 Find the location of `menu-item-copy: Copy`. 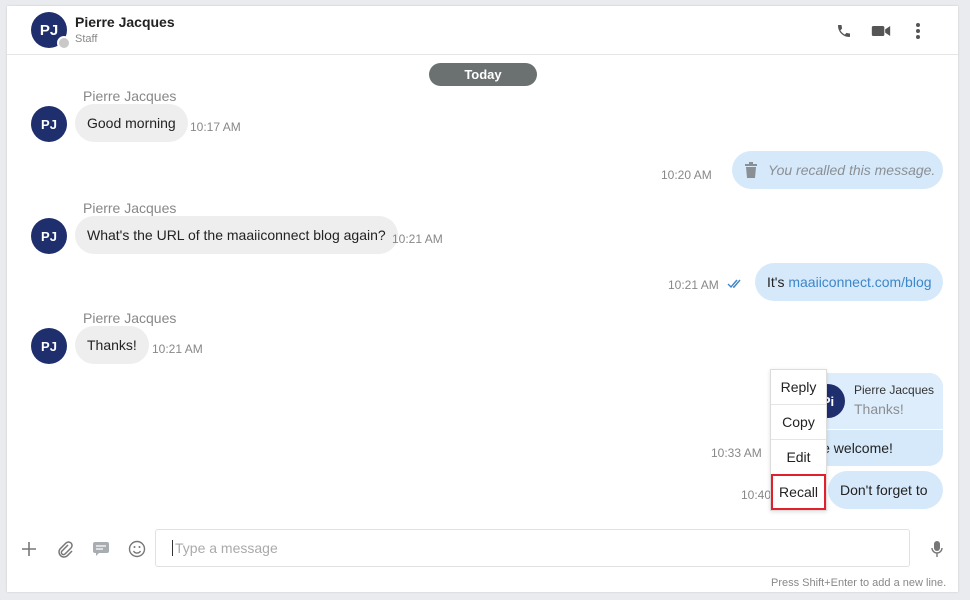

menu-item-copy: Copy is located at coordinates (798, 422).